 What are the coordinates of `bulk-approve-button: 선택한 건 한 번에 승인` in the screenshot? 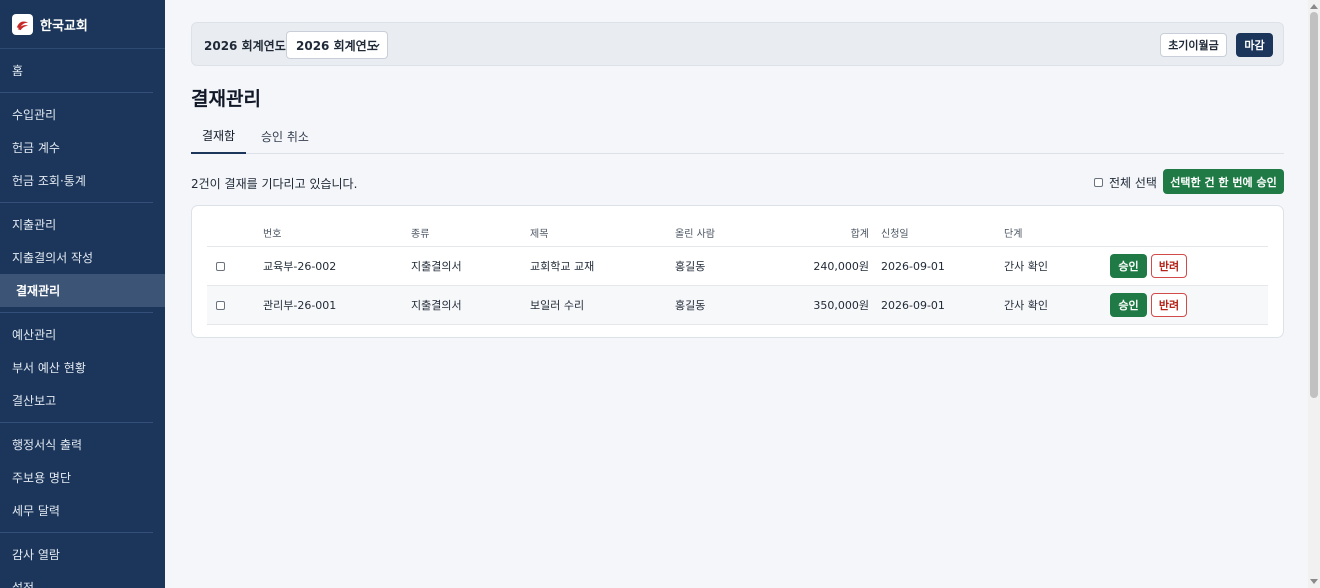 It's located at (1223, 181).